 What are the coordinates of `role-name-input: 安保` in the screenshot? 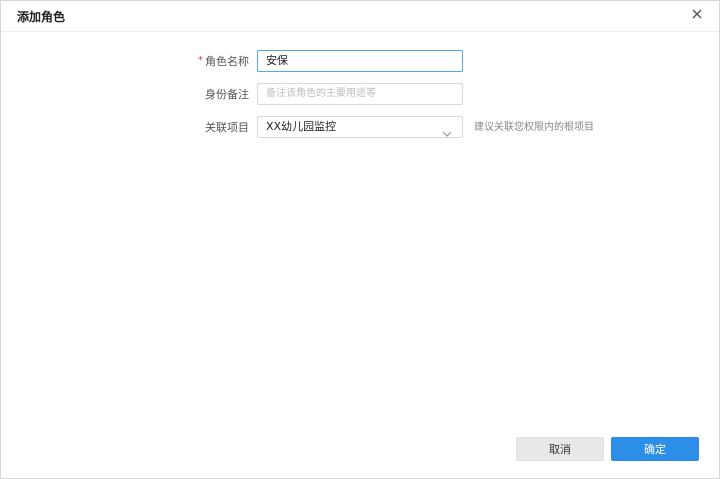 It's located at (360, 61).